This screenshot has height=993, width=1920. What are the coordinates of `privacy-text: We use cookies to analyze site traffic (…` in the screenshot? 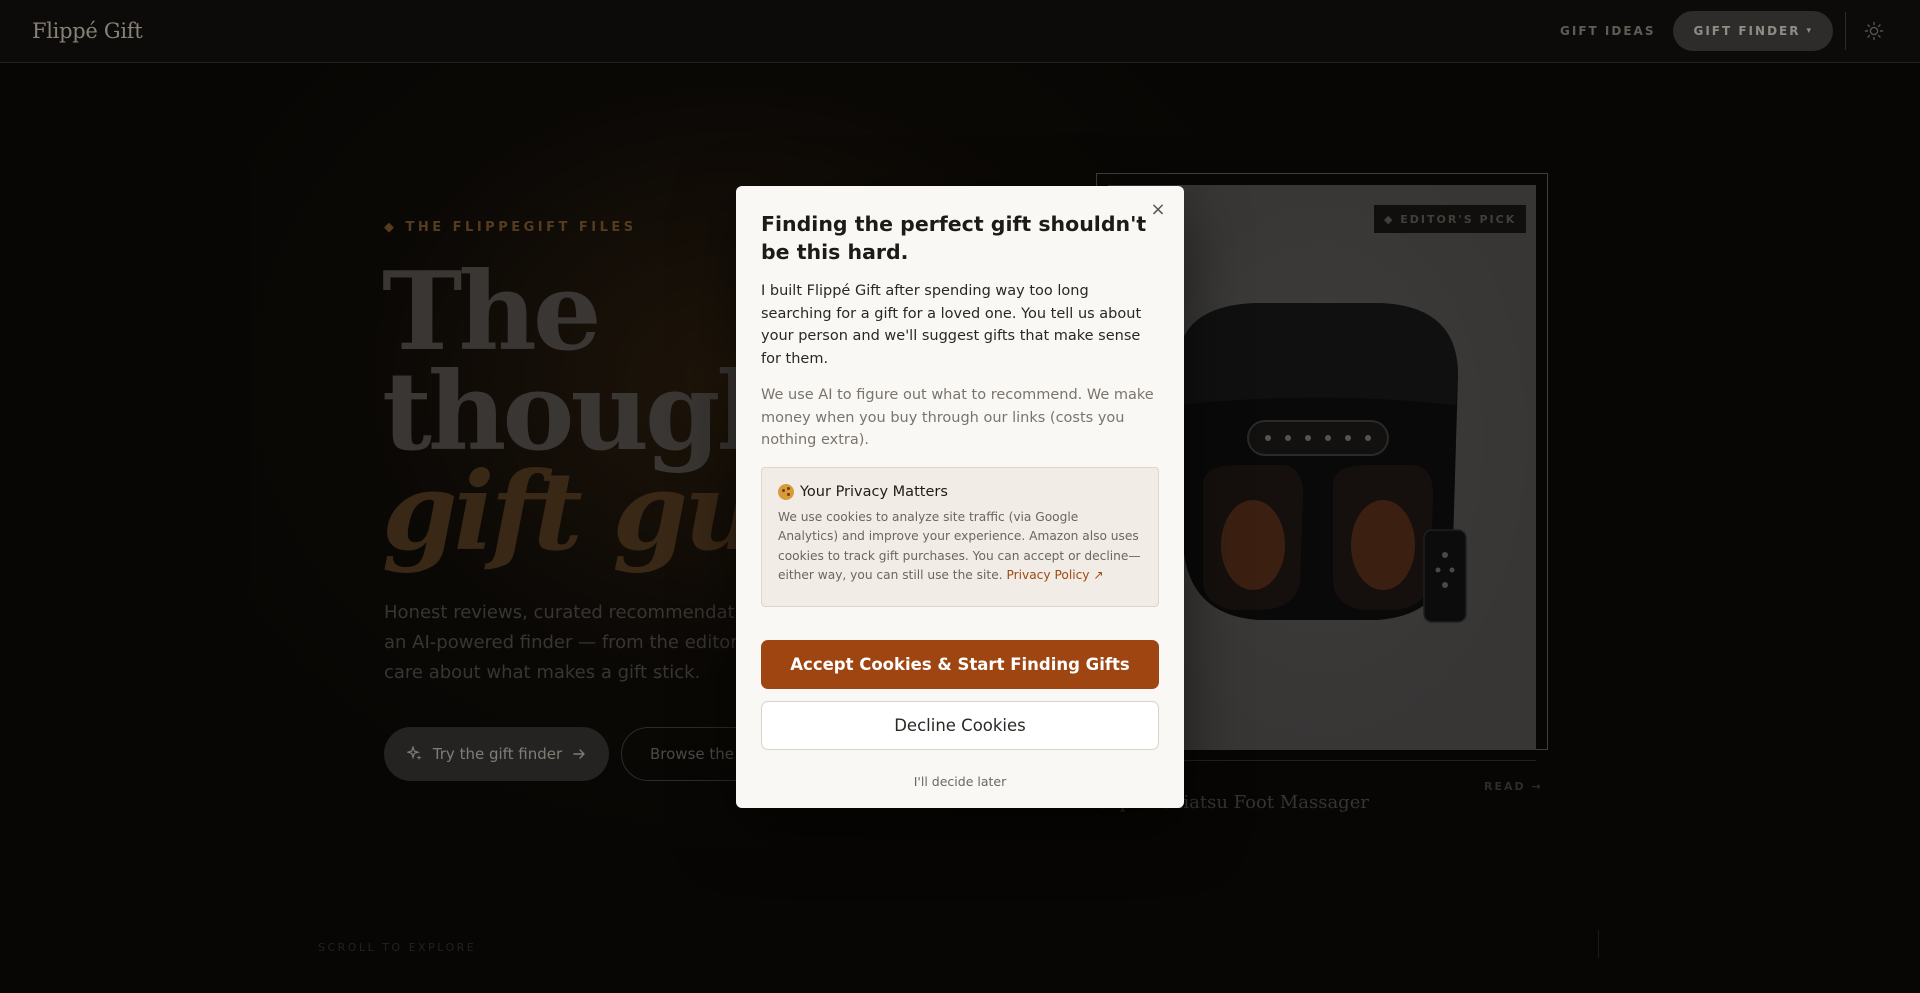 It's located at (960, 547).